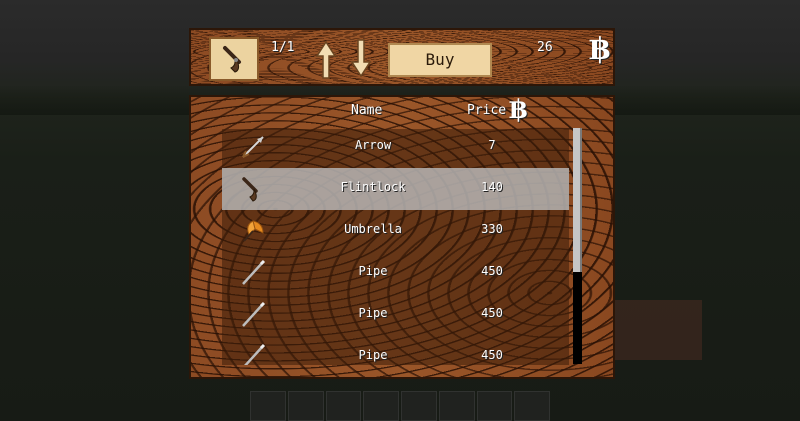  I want to click on list-item: Arrow 7, so click(395, 148).